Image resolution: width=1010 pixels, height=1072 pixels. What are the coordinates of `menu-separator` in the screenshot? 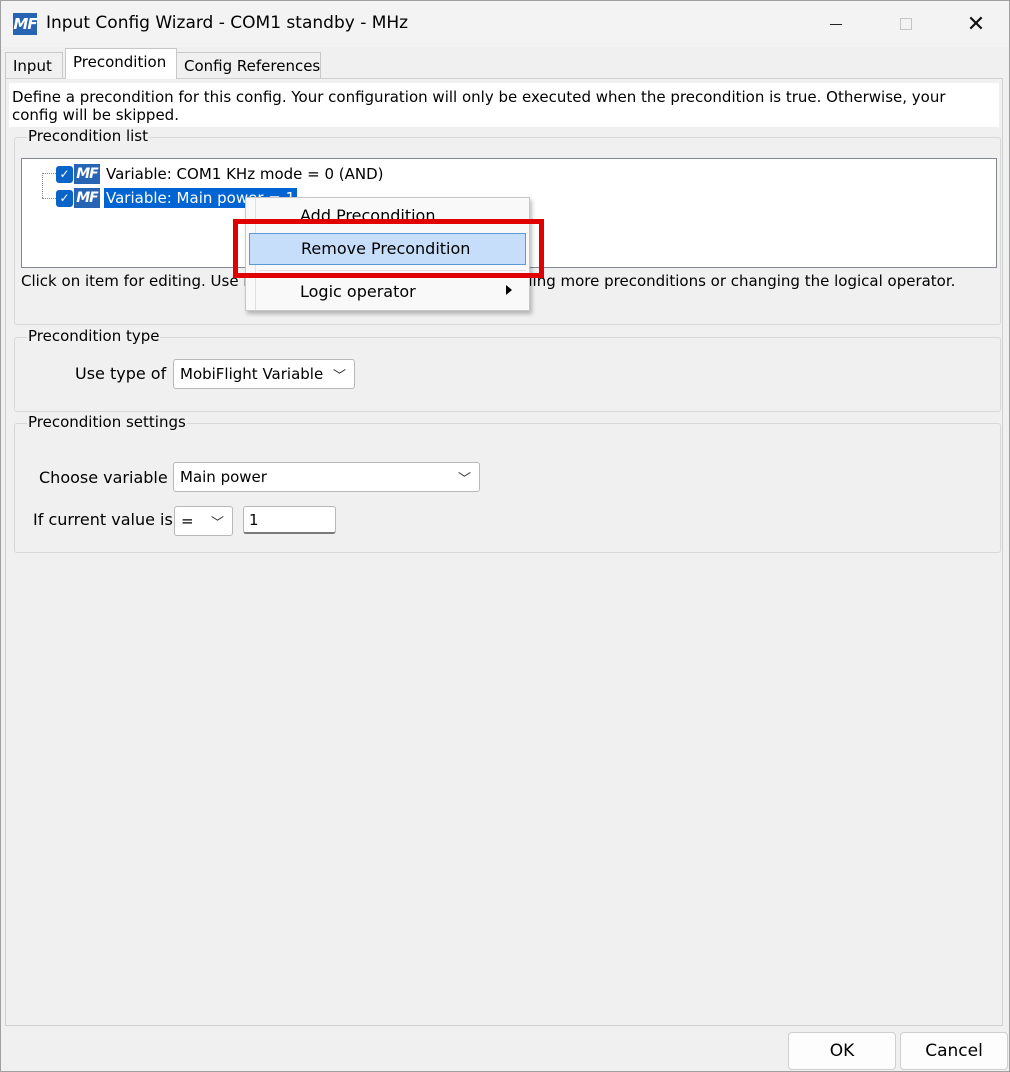 It's located at (392, 270).